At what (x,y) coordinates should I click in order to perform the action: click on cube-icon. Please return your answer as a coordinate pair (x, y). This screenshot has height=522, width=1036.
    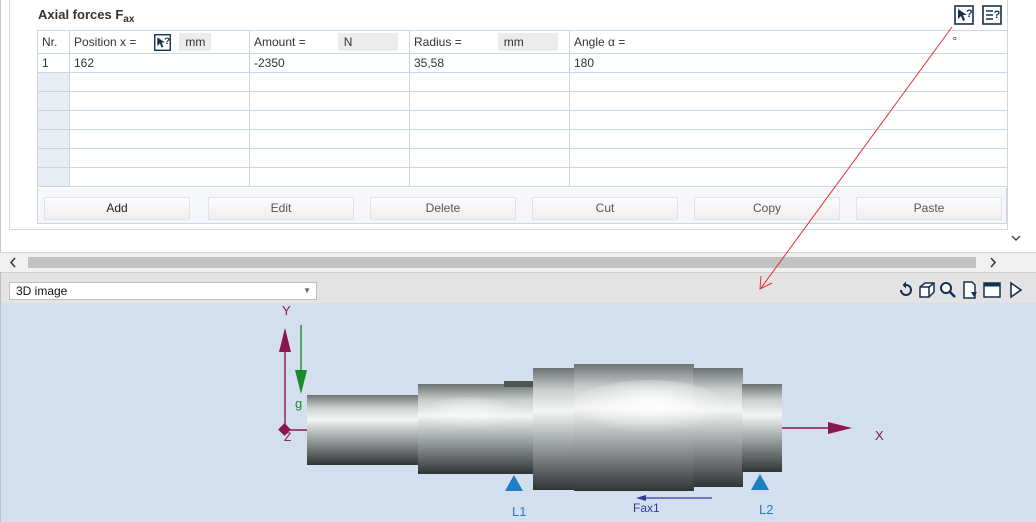
    Looking at the image, I should click on (927, 290).